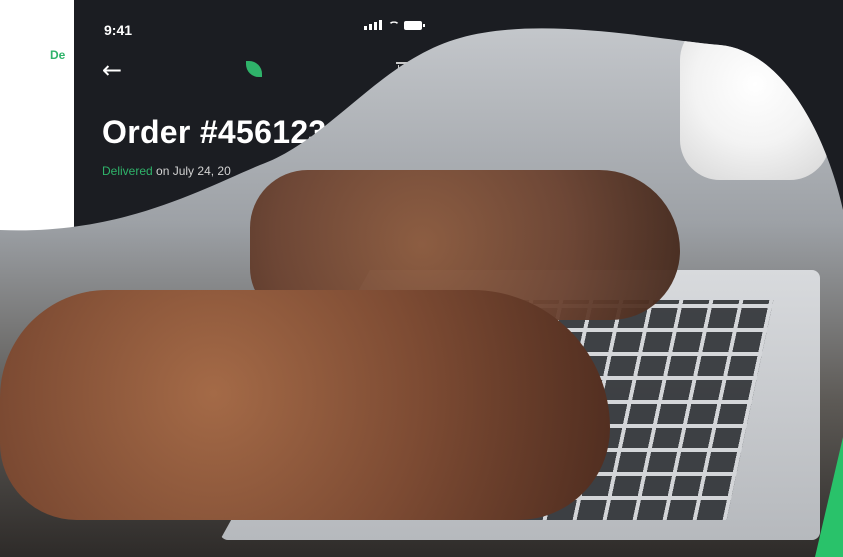 The width and height of the screenshot is (843, 557). I want to click on delivery-date: on July 24, 20, so click(191, 171).